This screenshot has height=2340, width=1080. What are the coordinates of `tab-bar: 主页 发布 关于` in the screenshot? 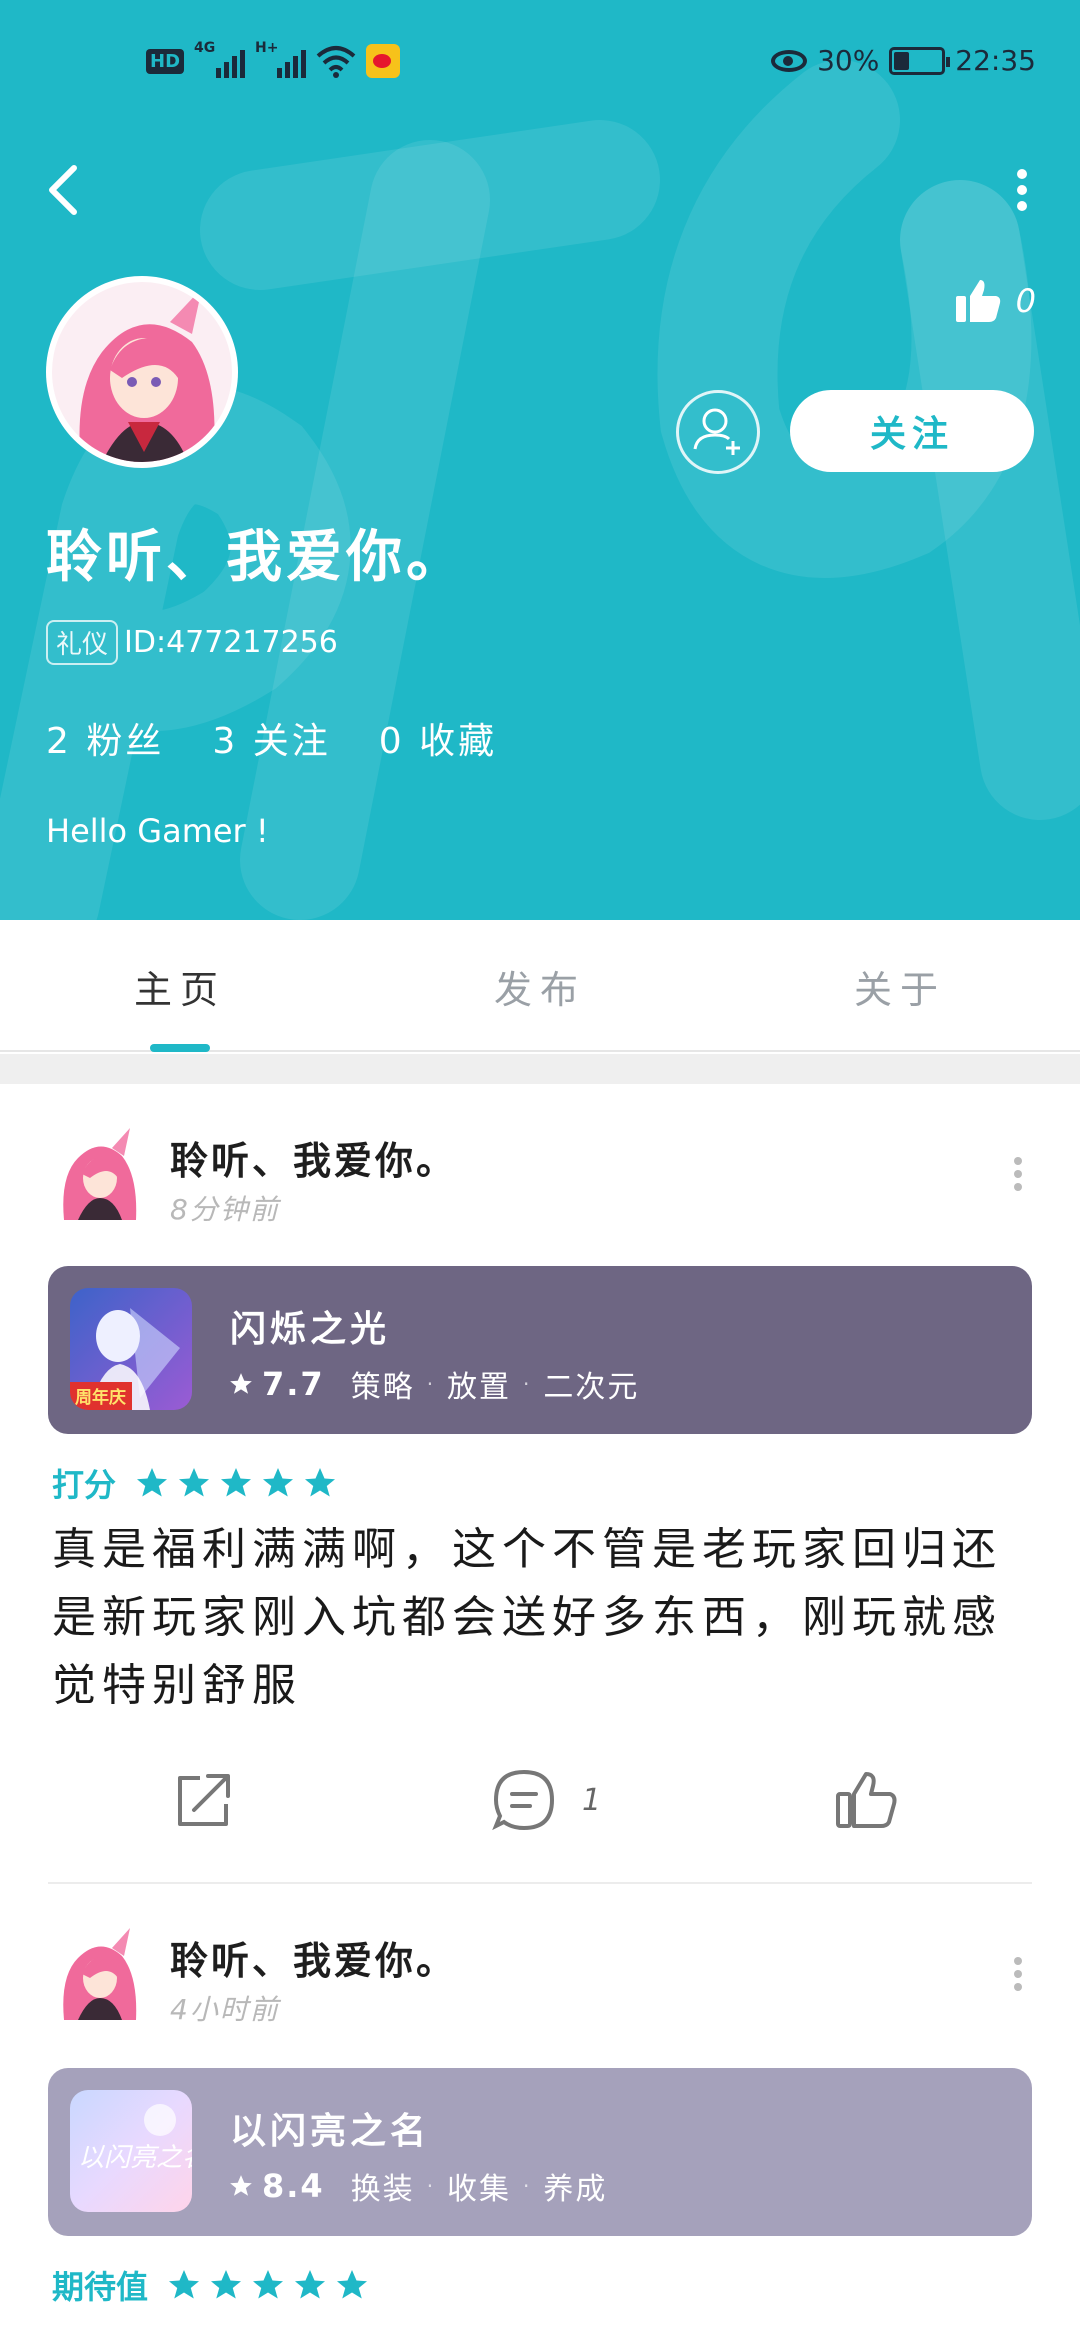 It's located at (540, 986).